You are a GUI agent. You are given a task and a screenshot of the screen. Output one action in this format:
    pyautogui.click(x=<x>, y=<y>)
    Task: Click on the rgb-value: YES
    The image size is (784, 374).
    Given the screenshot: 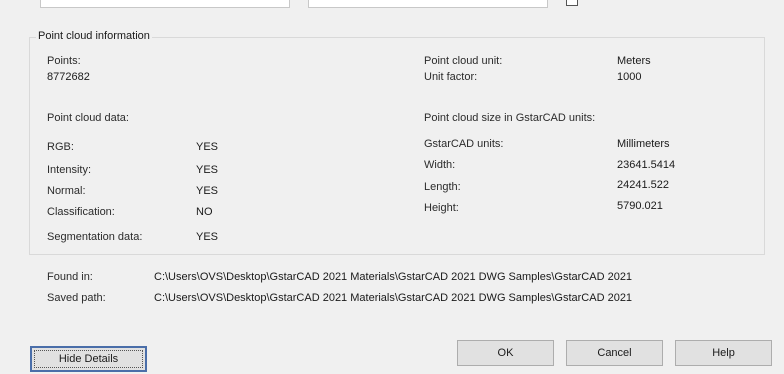 What is the action you would take?
    pyautogui.click(x=207, y=147)
    